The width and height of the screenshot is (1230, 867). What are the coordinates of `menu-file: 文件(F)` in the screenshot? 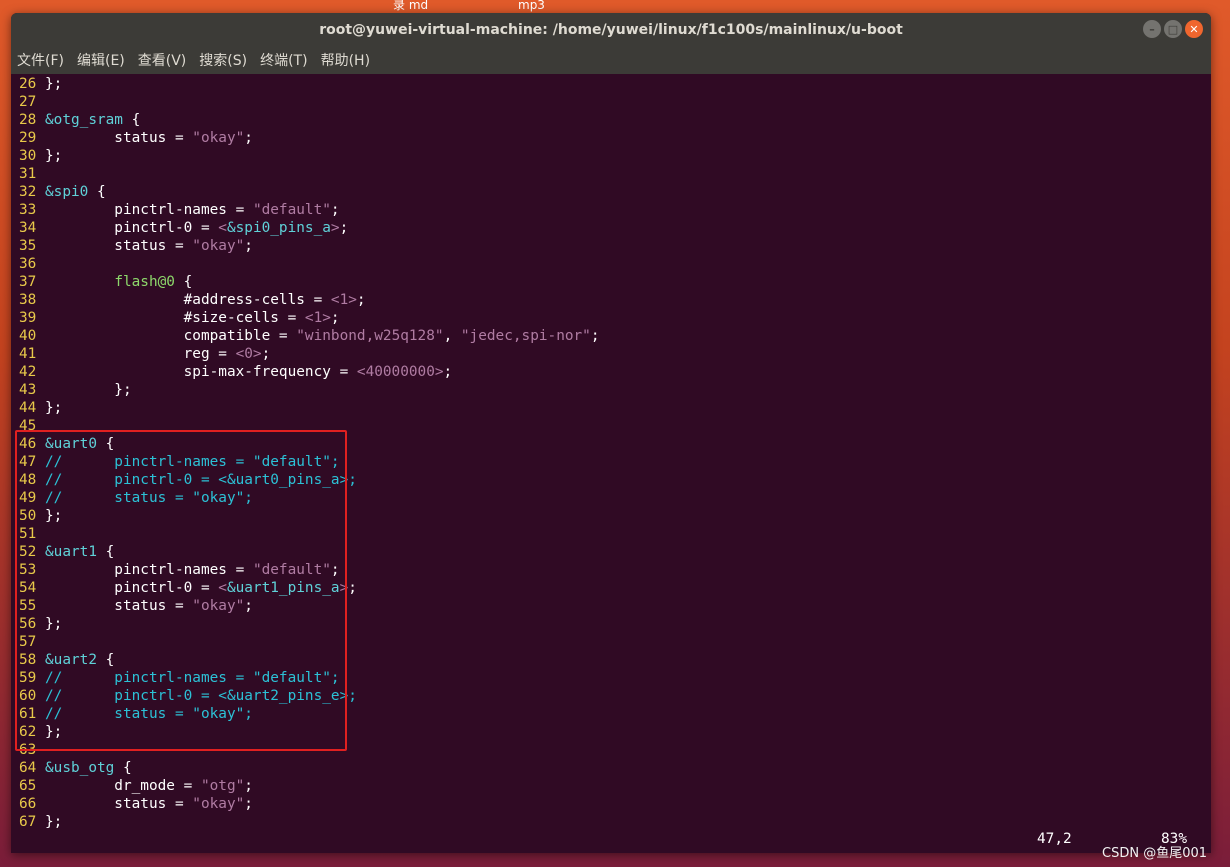 It's located at (40, 60).